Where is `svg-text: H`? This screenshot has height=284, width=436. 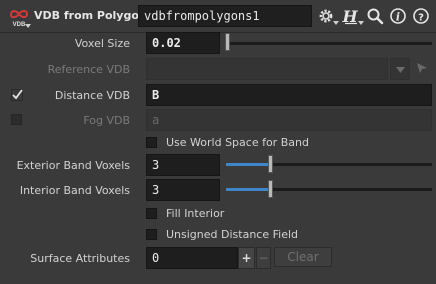
svg-text: H is located at coordinates (350, 16).